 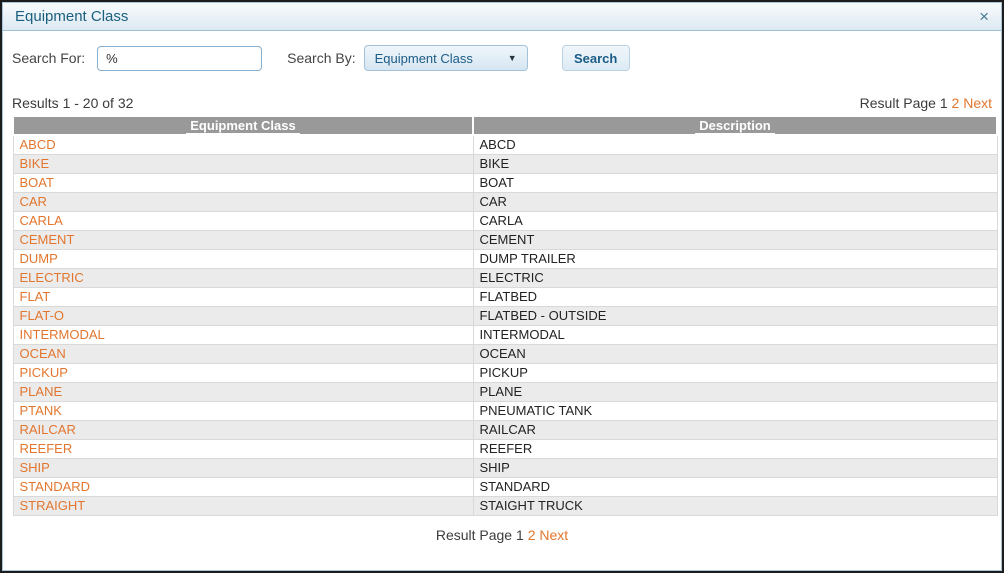 I want to click on equipment-class-link: CAR, so click(x=33, y=201).